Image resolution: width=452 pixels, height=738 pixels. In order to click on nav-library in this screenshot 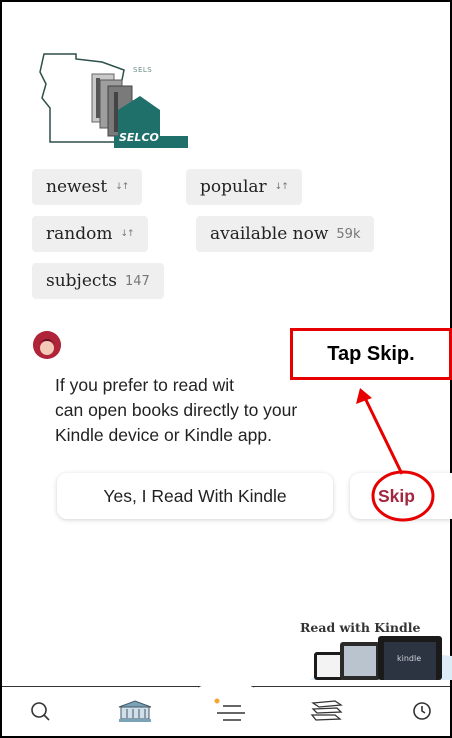, I will do `click(135, 711)`.